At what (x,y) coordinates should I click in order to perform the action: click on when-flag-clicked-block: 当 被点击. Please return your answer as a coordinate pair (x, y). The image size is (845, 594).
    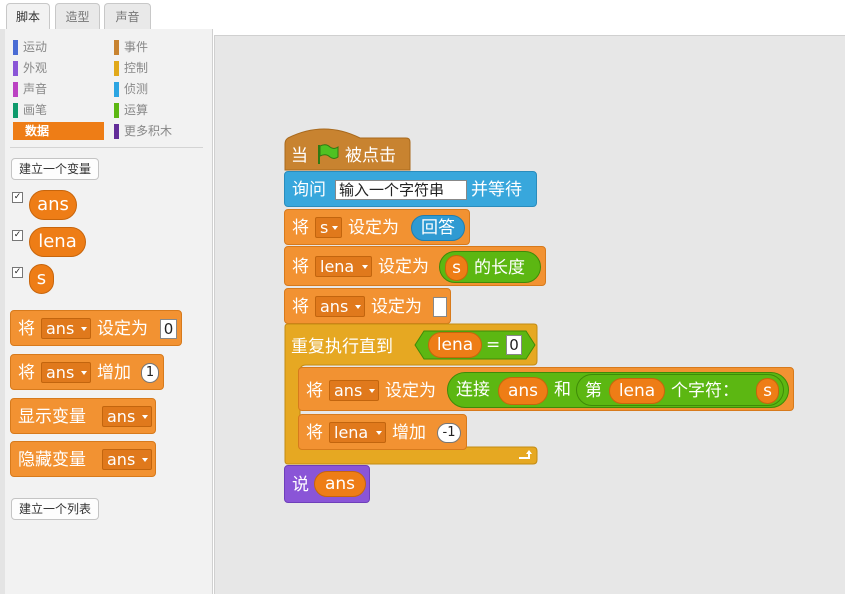
    Looking at the image, I should click on (347, 148).